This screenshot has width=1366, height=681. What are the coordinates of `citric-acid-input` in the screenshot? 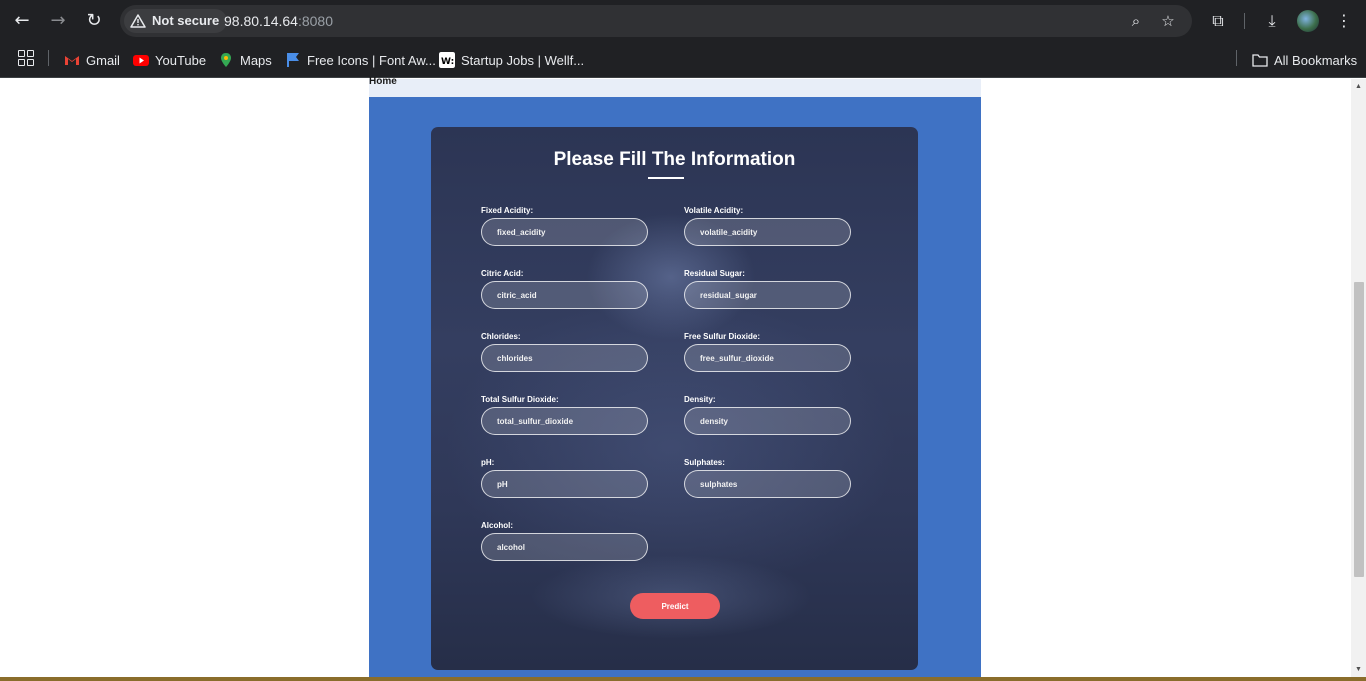 It's located at (564, 295).